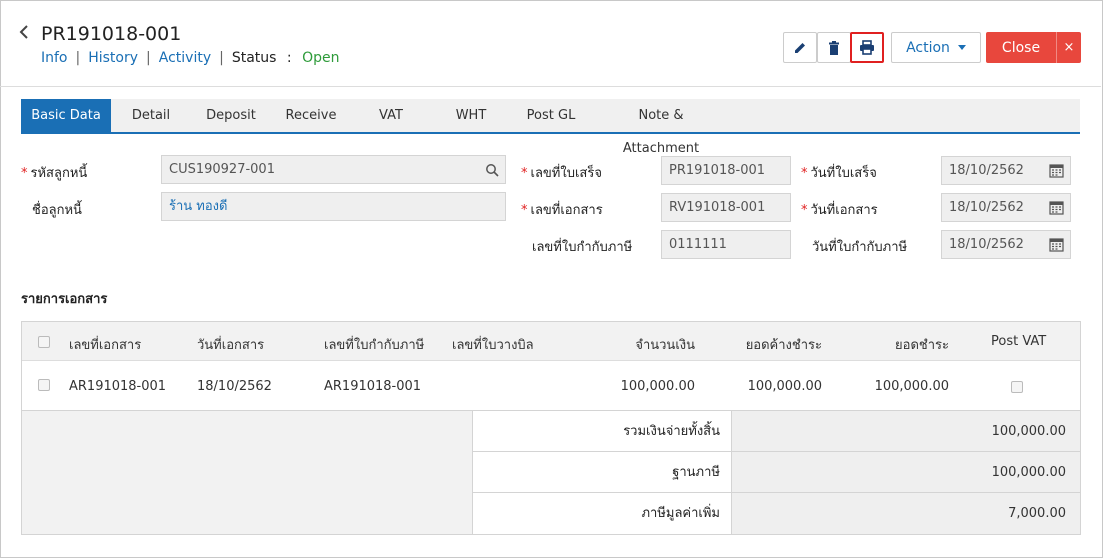 This screenshot has width=1103, height=558. What do you see at coordinates (726, 244) in the screenshot?
I see `tax-invoice-no-field: 0111111` at bounding box center [726, 244].